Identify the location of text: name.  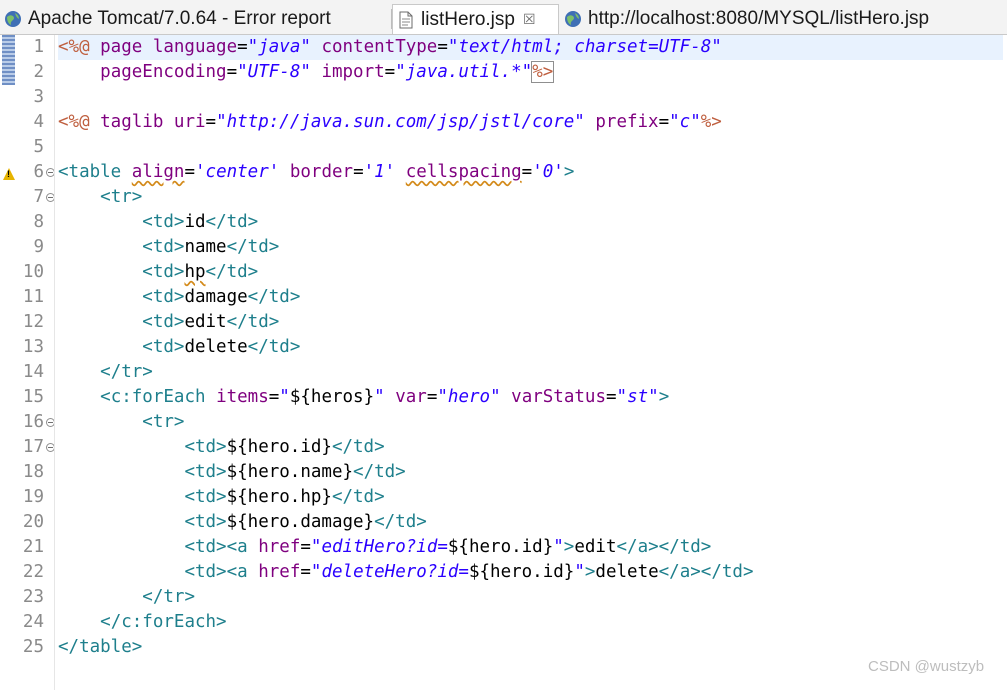
(205, 247).